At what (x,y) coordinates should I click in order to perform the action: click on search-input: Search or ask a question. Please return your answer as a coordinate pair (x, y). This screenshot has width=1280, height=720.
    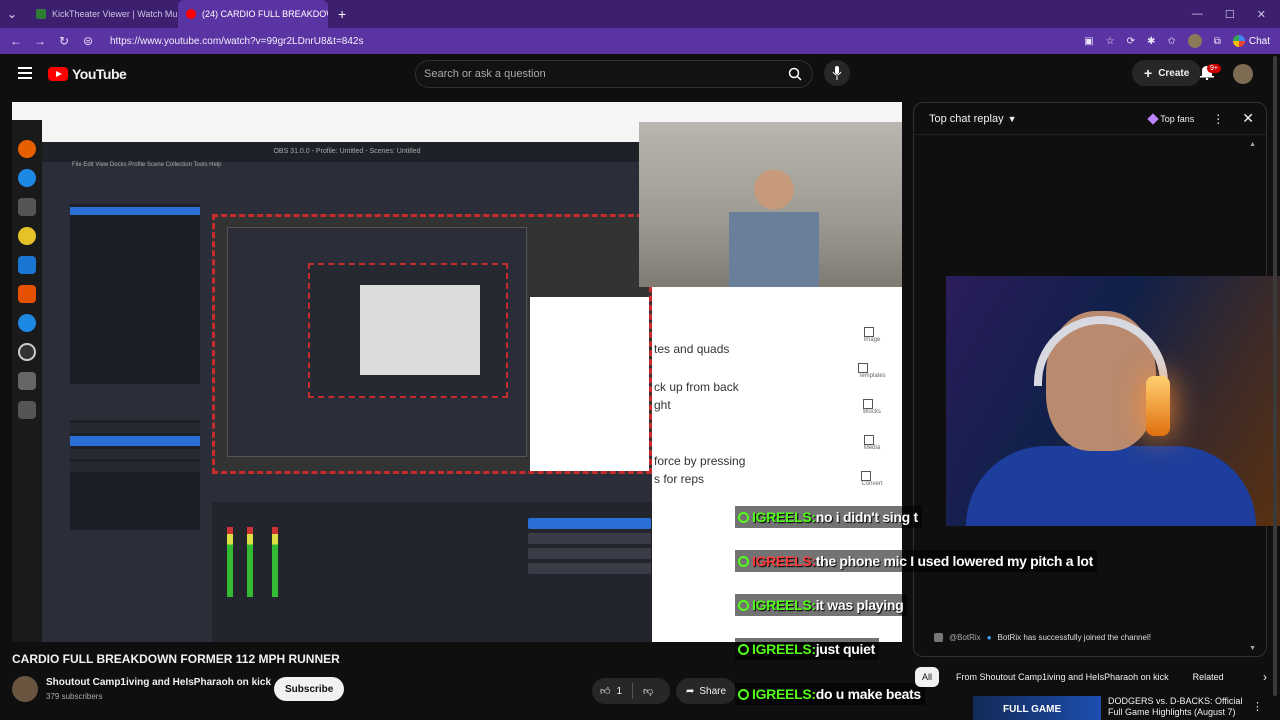
    Looking at the image, I should click on (614, 74).